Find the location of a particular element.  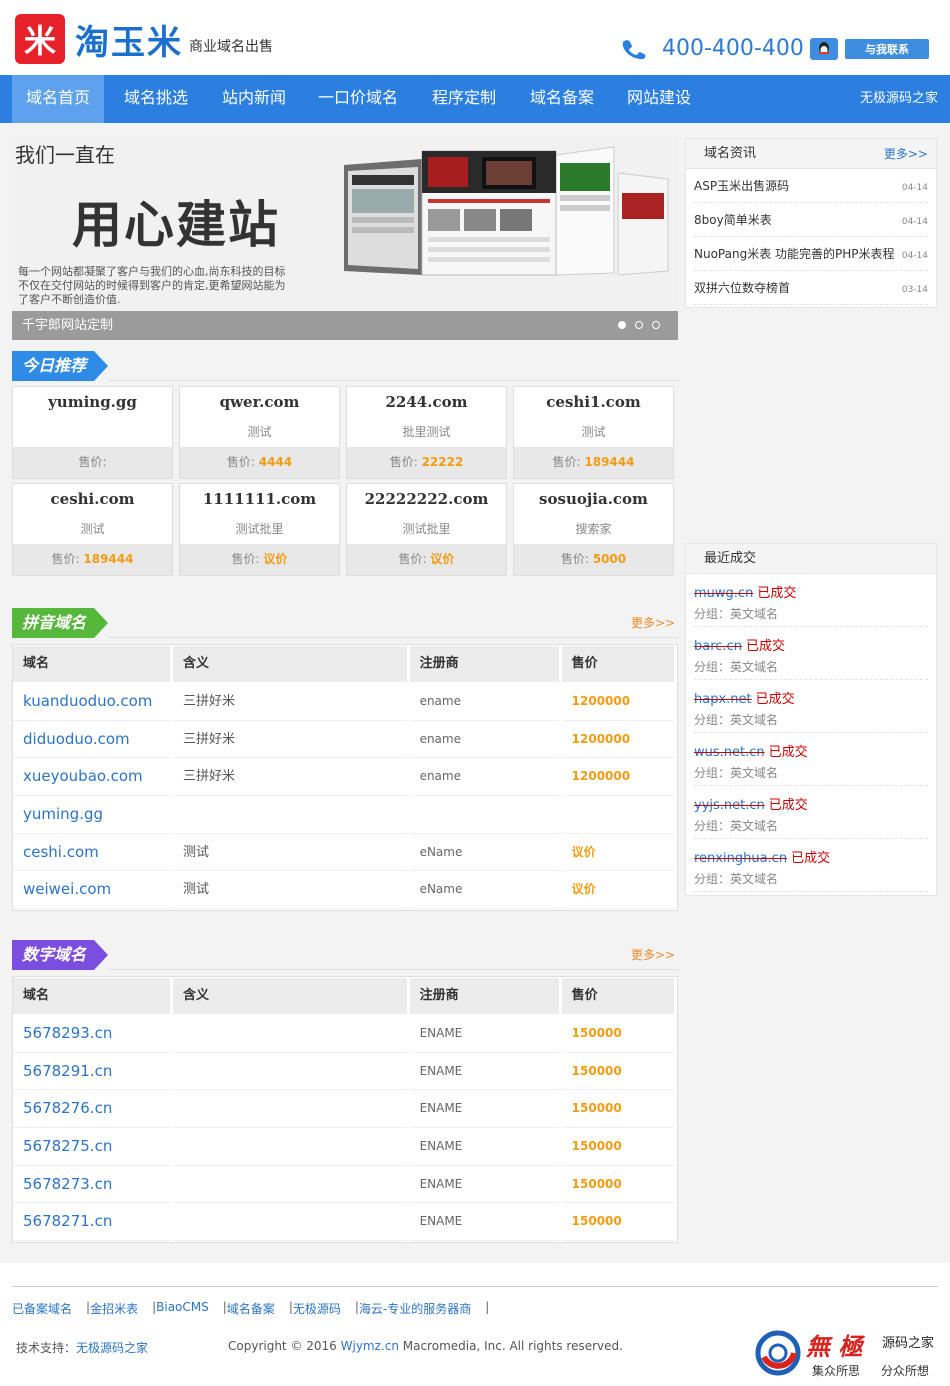

recommend-domain: 1111111.com is located at coordinates (259, 499).